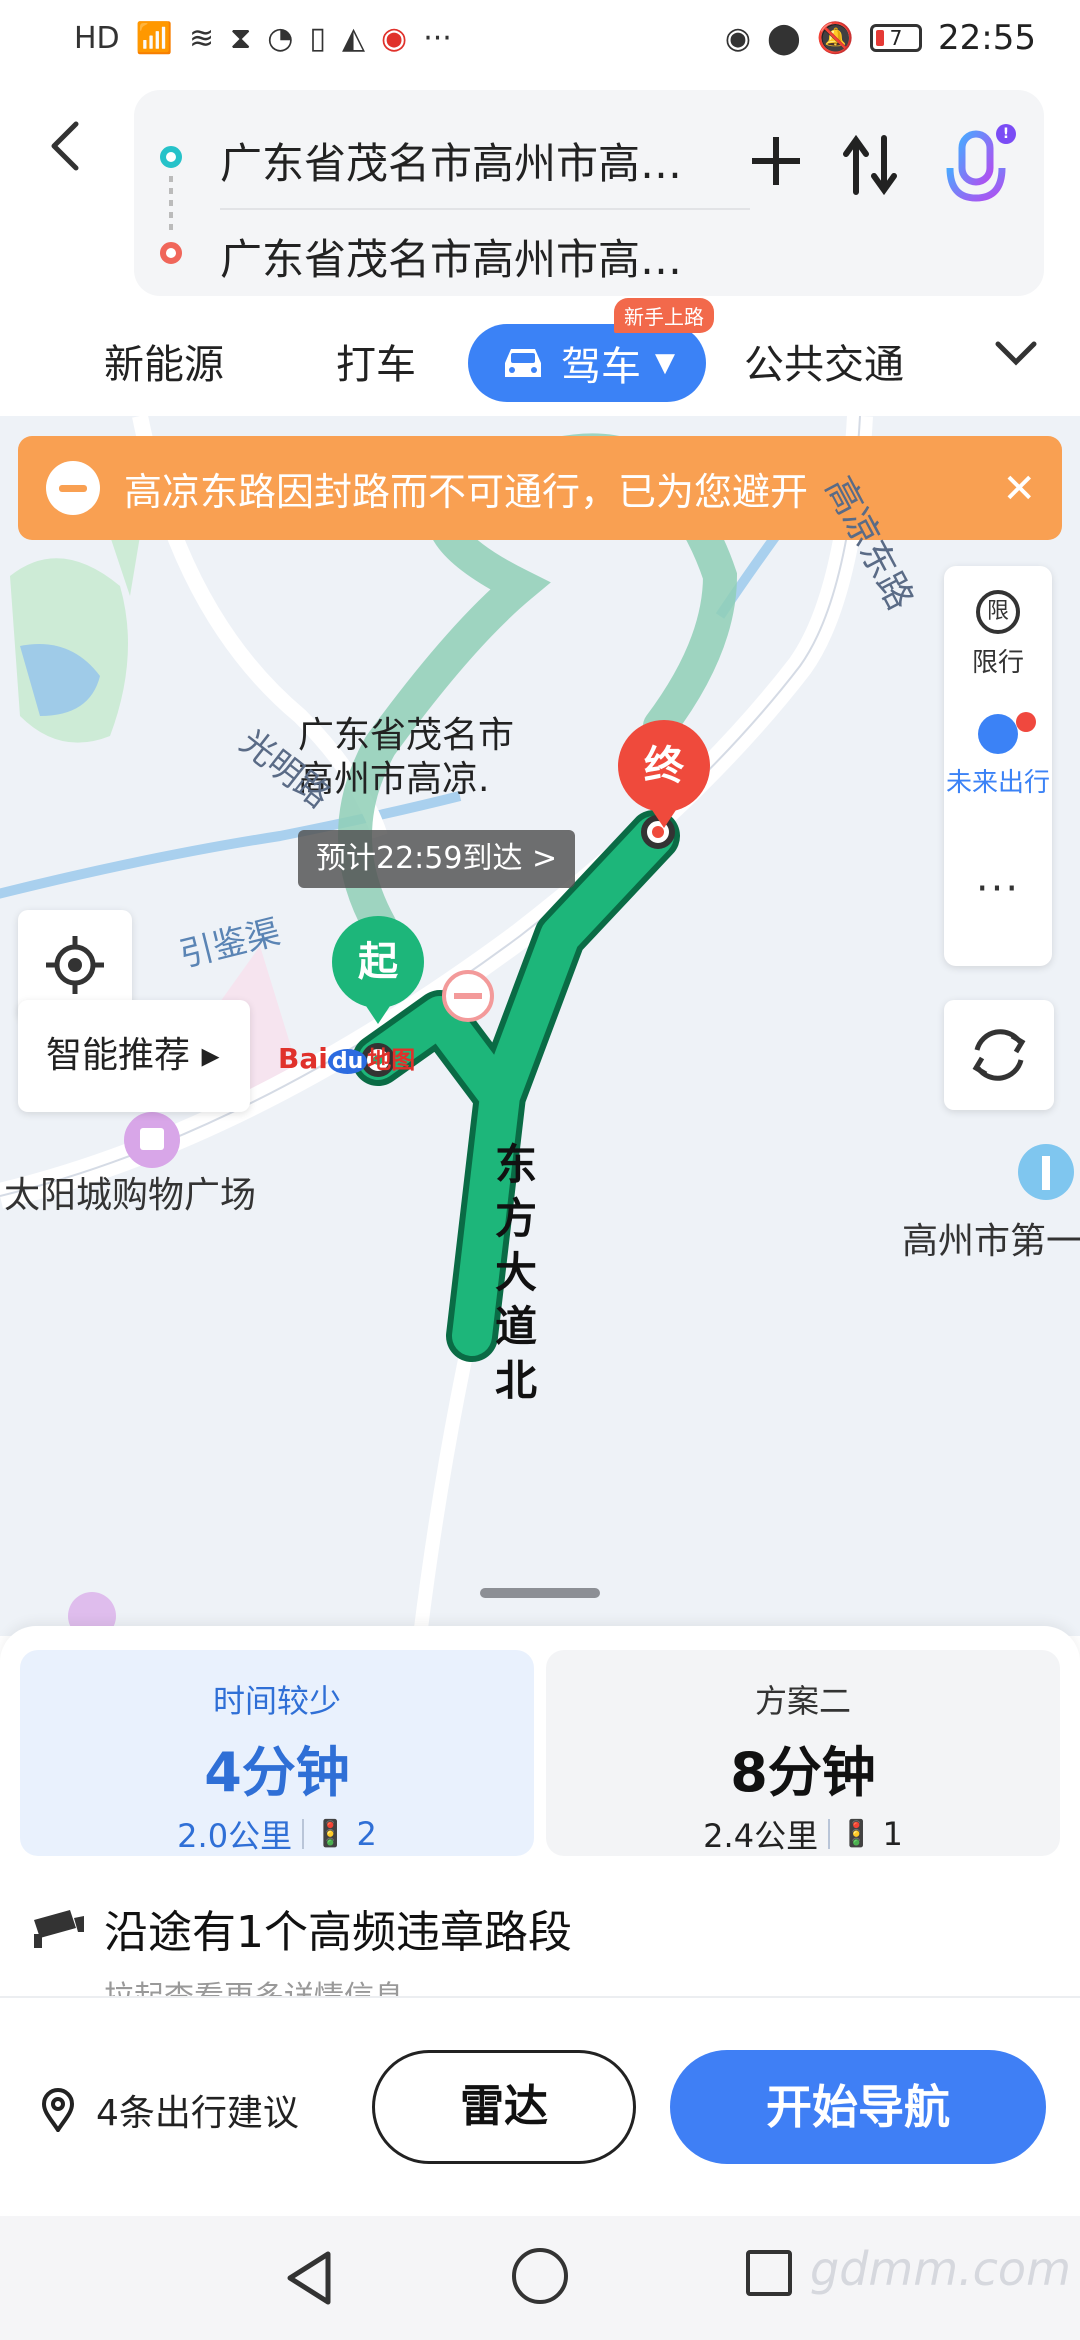 Image resolution: width=1080 pixels, height=2340 pixels. I want to click on status-bar: HD 📶 ≋ ⧗ ◔ ▯ ◭ ◉ ··· ◉ ⬤ 🔕 7 22:55, so click(540, 38).